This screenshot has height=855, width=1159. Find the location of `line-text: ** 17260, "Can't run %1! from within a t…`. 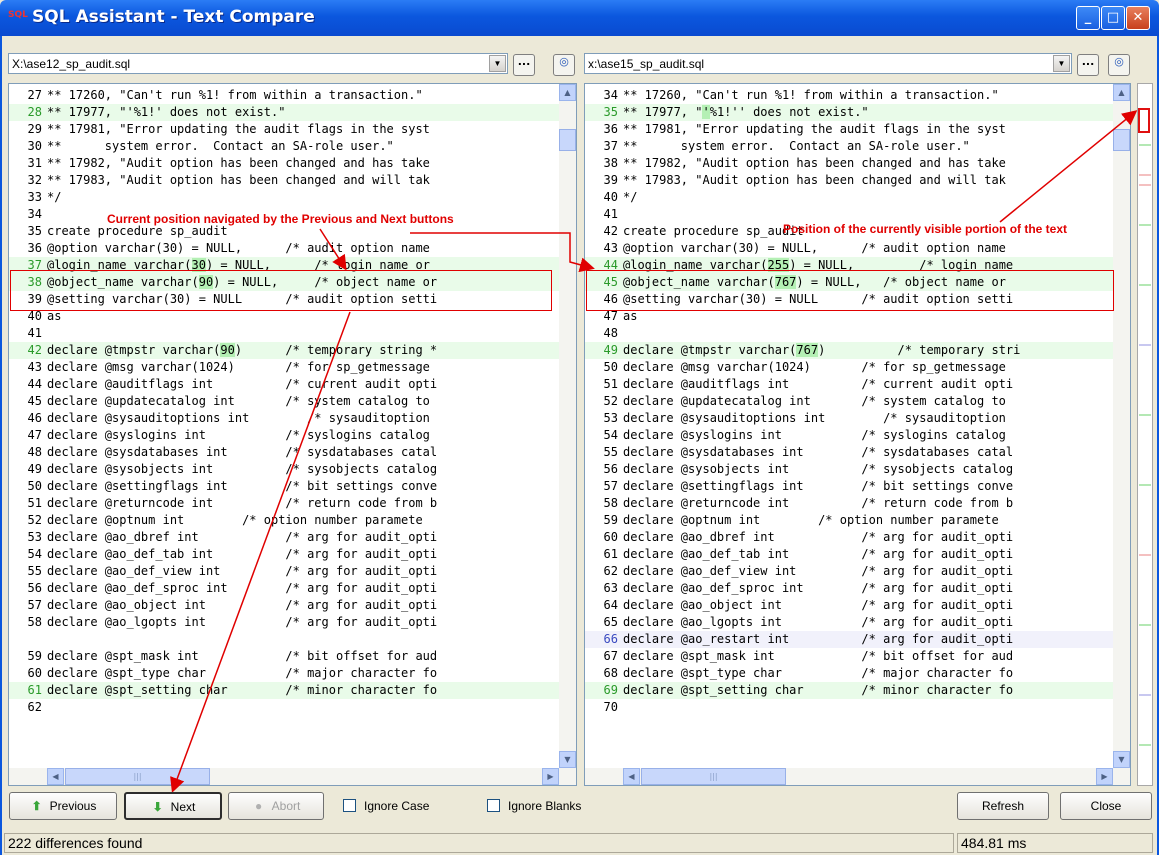

line-text: ** 17260, "Can't run %1! from within a t… is located at coordinates (235, 95).